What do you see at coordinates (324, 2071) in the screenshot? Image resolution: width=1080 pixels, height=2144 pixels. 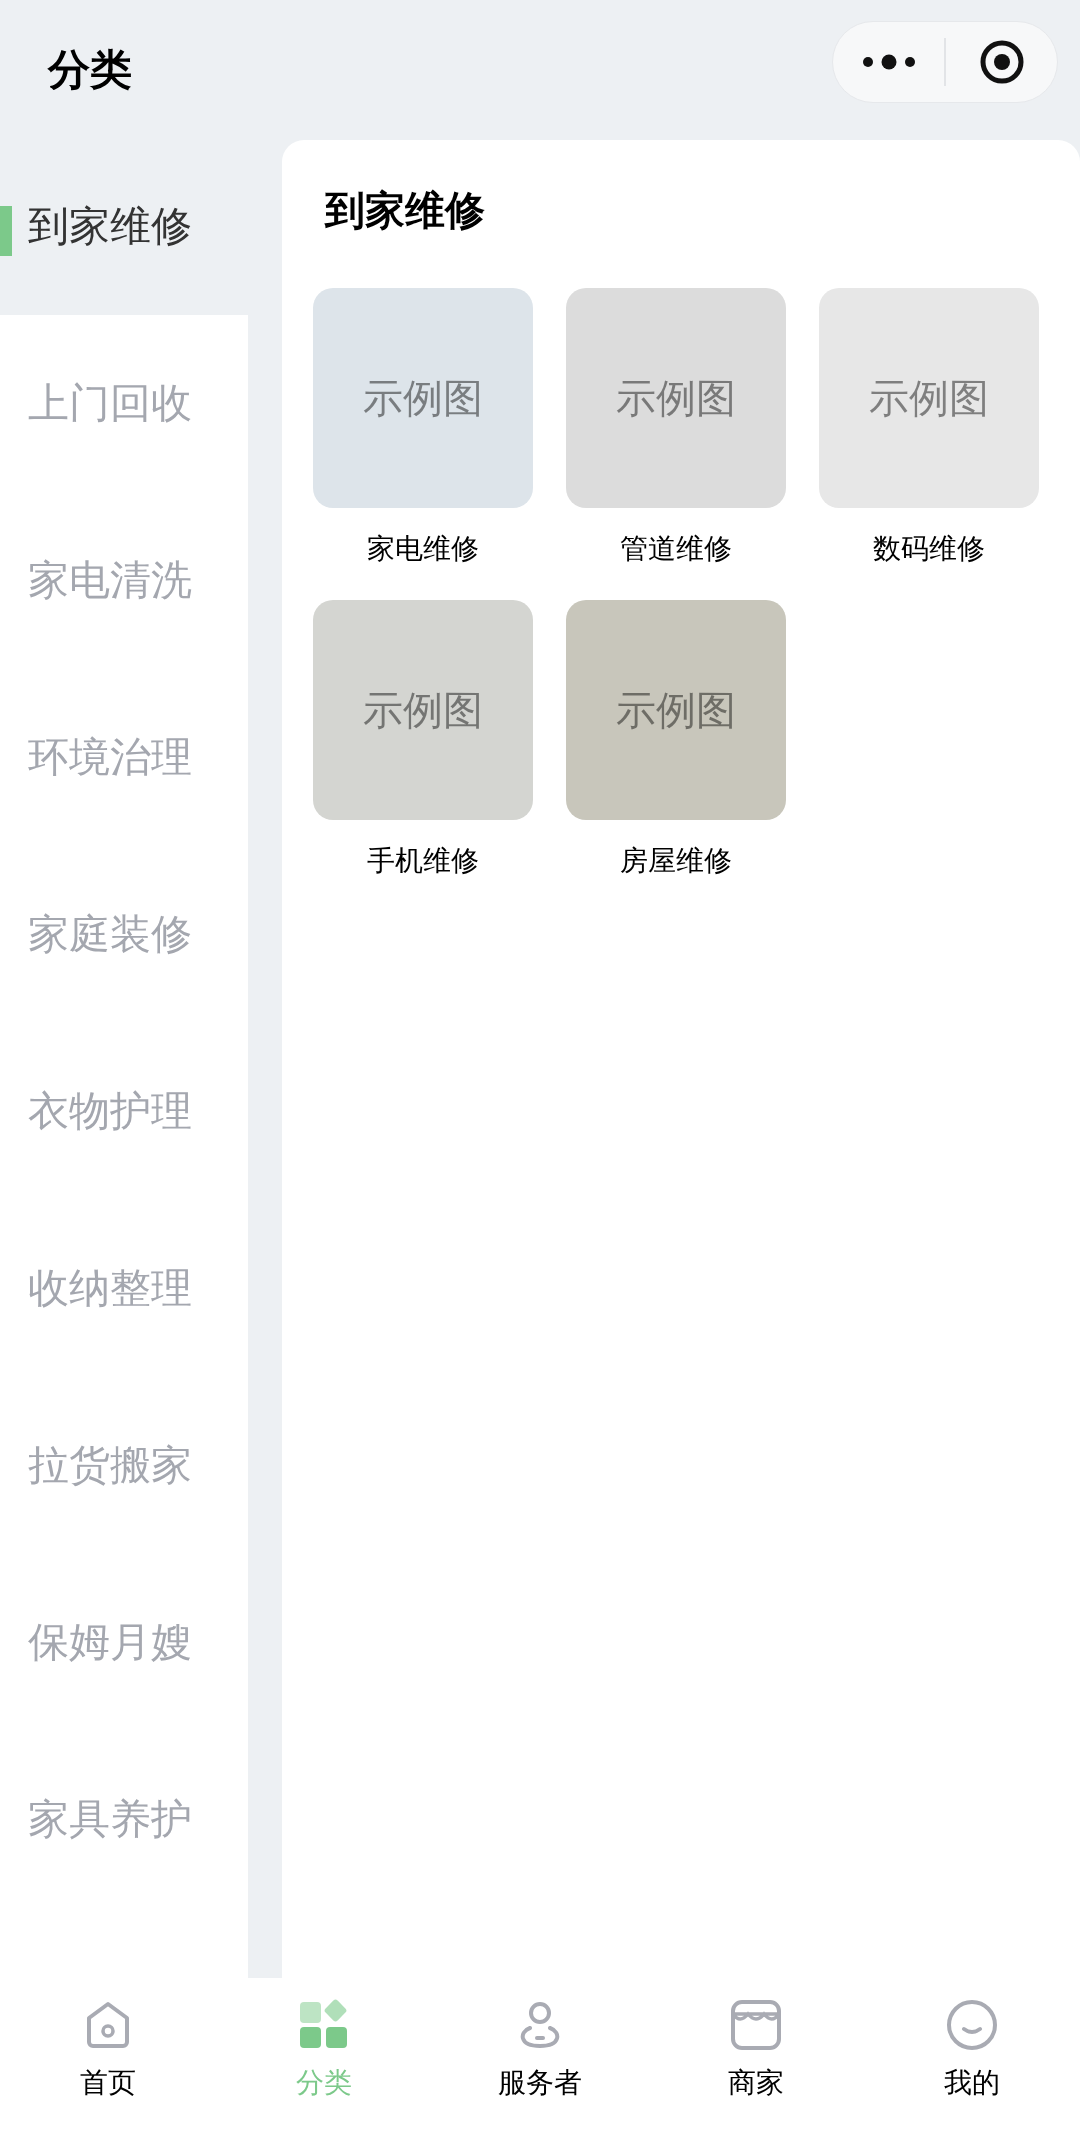 I see `tab-bar-item: 分类` at bounding box center [324, 2071].